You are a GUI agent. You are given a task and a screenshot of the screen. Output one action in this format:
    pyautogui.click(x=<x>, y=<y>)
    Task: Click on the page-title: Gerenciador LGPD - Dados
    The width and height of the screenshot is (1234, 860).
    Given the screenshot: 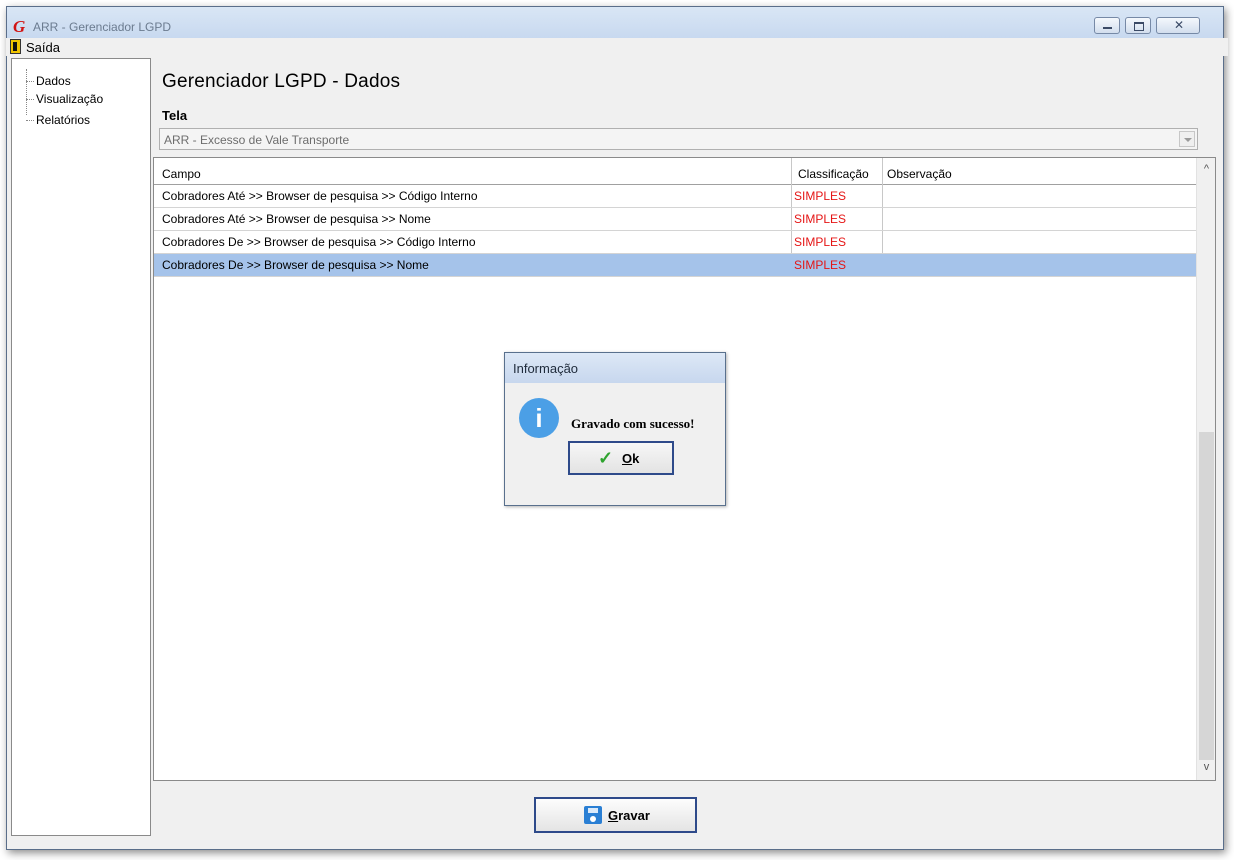 What is the action you would take?
    pyautogui.click(x=281, y=81)
    